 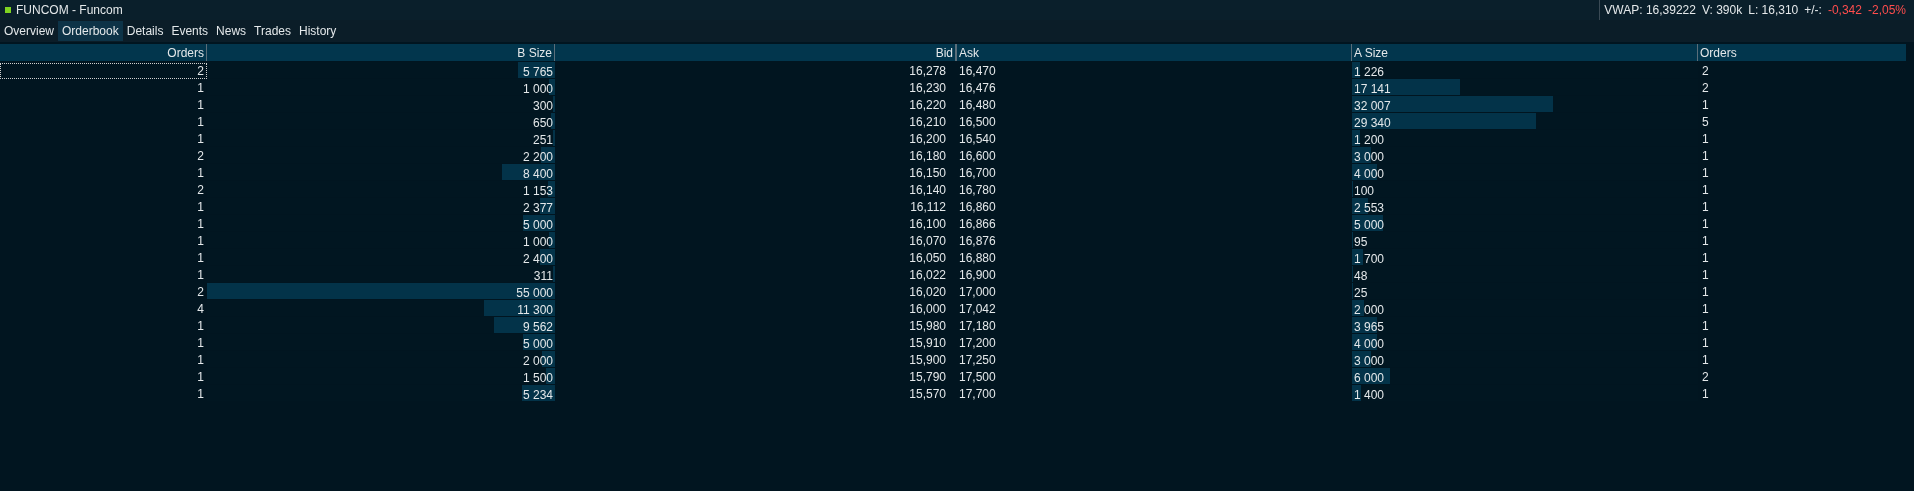 What do you see at coordinates (1525, 52) in the screenshot?
I see `column-header: A Size` at bounding box center [1525, 52].